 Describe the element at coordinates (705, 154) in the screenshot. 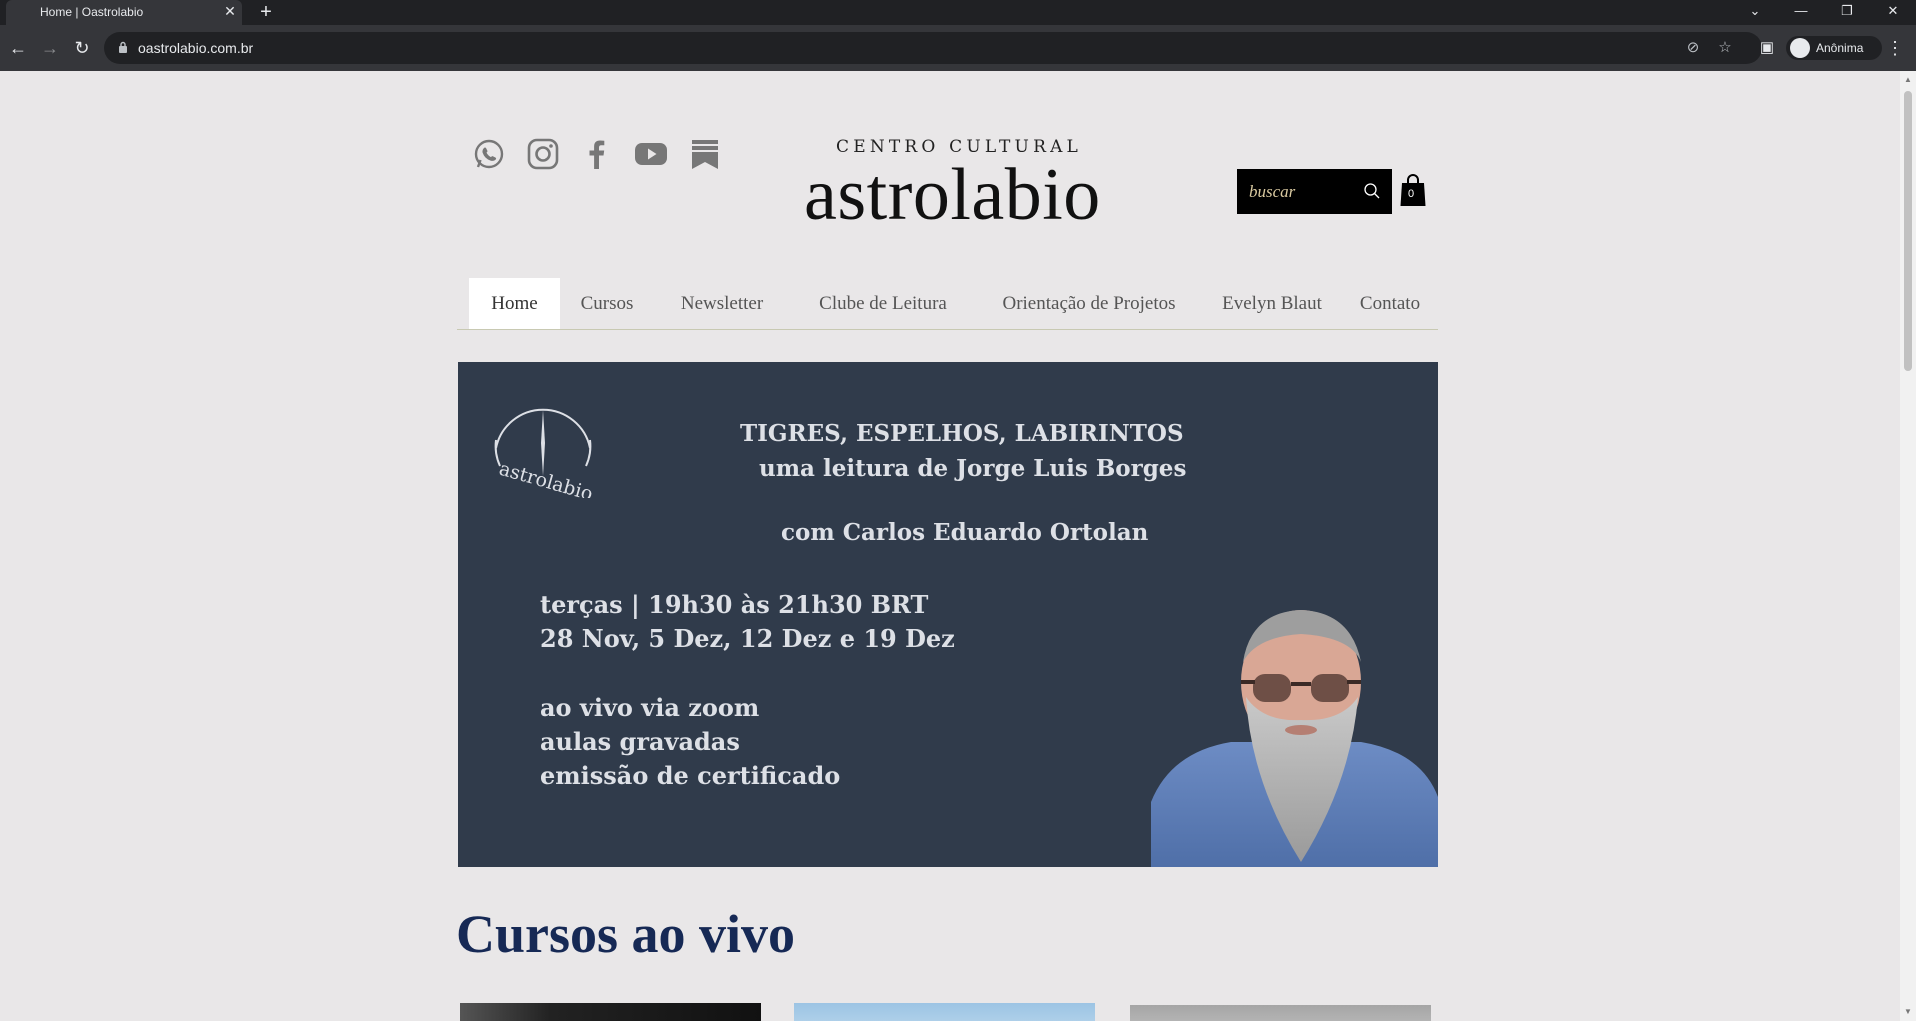

I see `bookmark-icon` at that location.